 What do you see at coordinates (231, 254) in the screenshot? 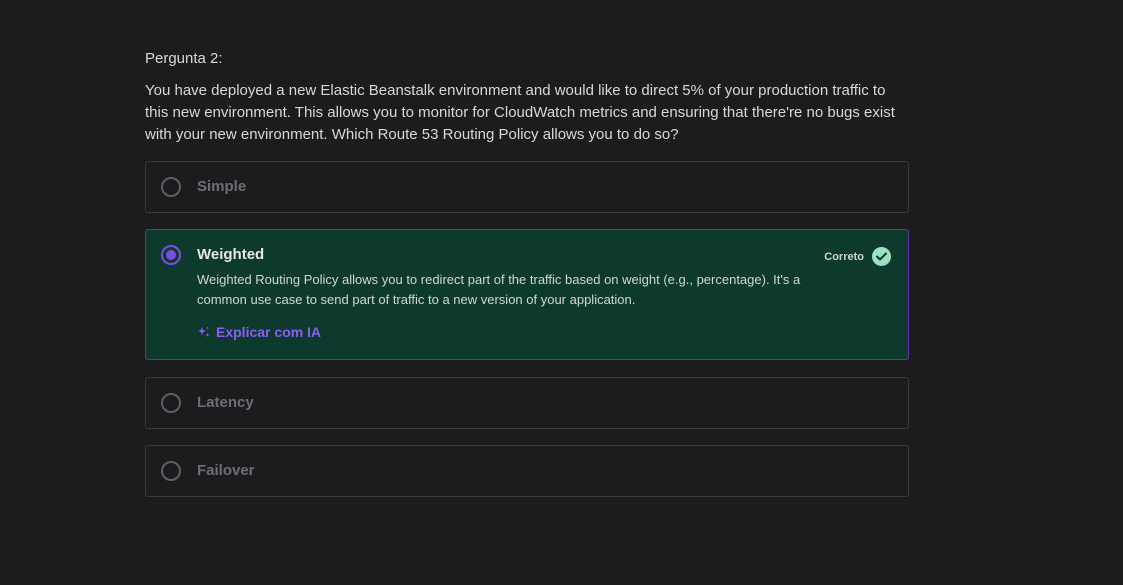
I see `option-label: Weighted` at bounding box center [231, 254].